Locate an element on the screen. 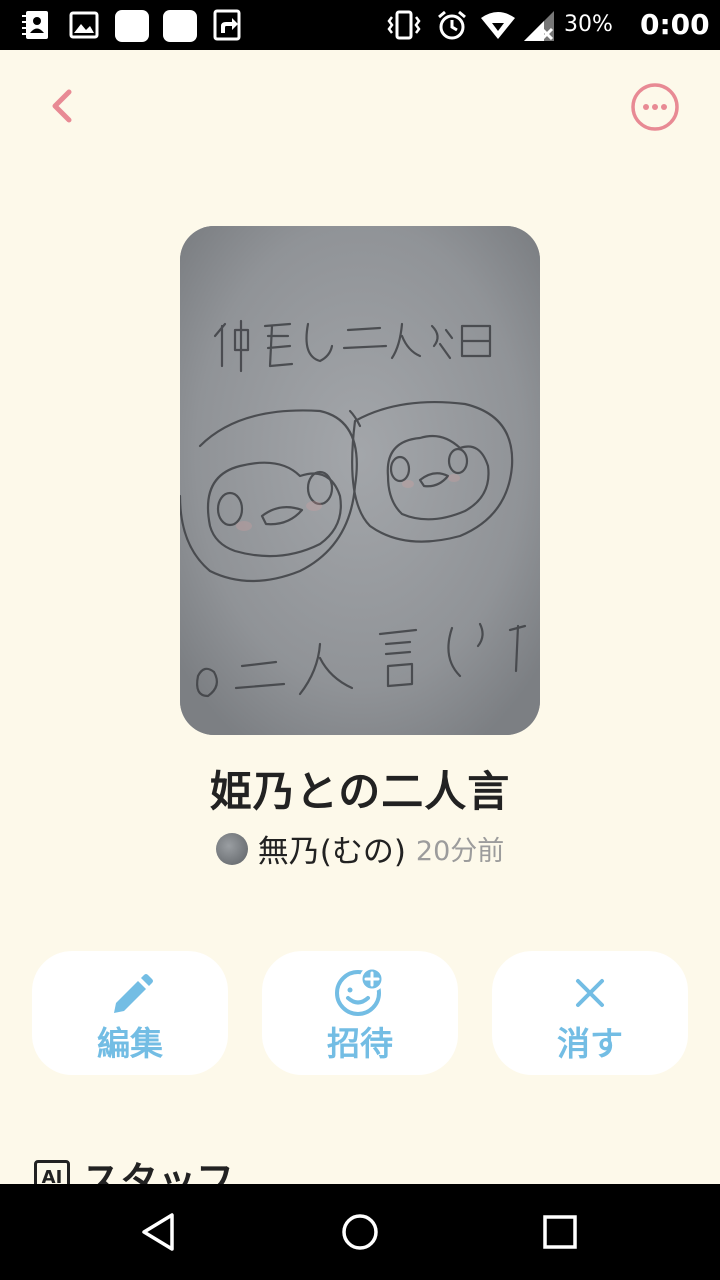 The width and height of the screenshot is (720, 1280). author-row: 無乃(むの) 20分前 is located at coordinates (360, 848).